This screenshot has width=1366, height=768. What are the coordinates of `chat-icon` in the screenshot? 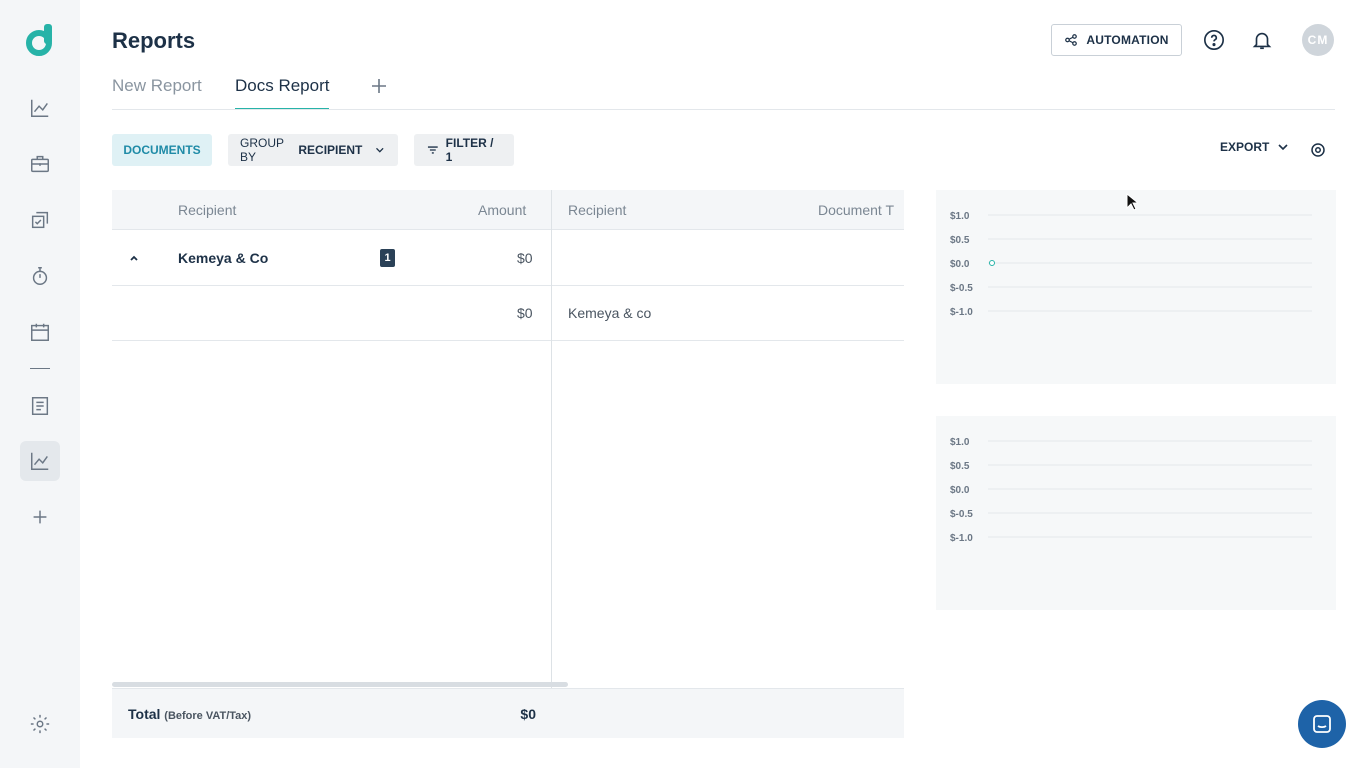 It's located at (1322, 724).